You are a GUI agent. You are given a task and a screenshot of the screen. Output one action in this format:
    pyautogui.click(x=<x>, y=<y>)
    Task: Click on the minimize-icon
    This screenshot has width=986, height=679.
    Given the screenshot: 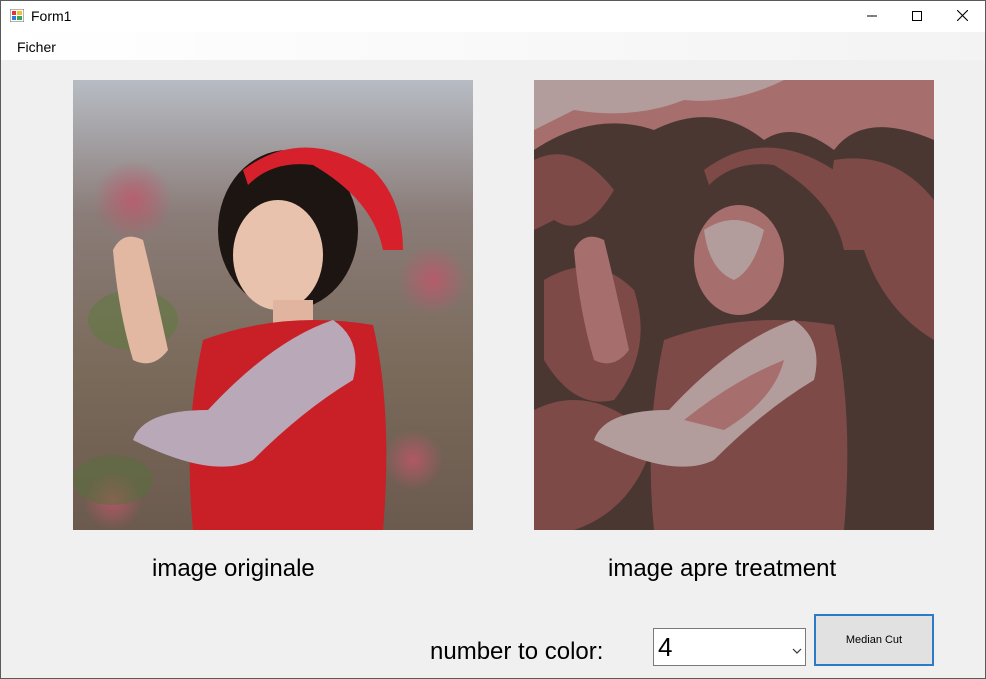 What is the action you would take?
    pyautogui.click(x=872, y=17)
    